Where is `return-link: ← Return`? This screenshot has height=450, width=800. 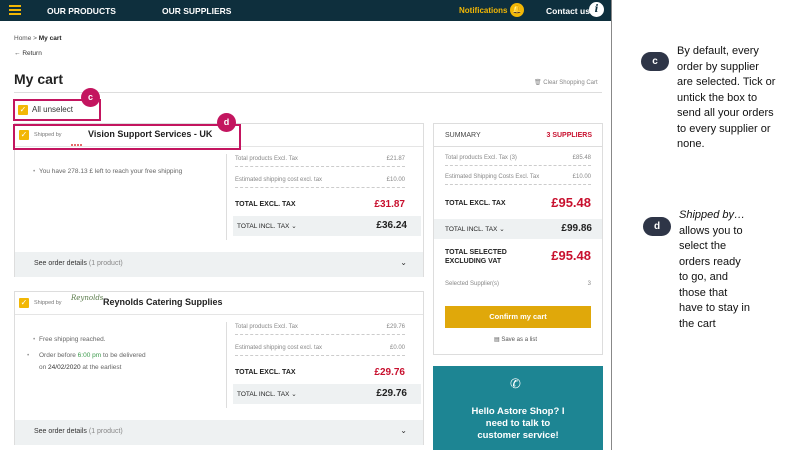 return-link: ← Return is located at coordinates (28, 53).